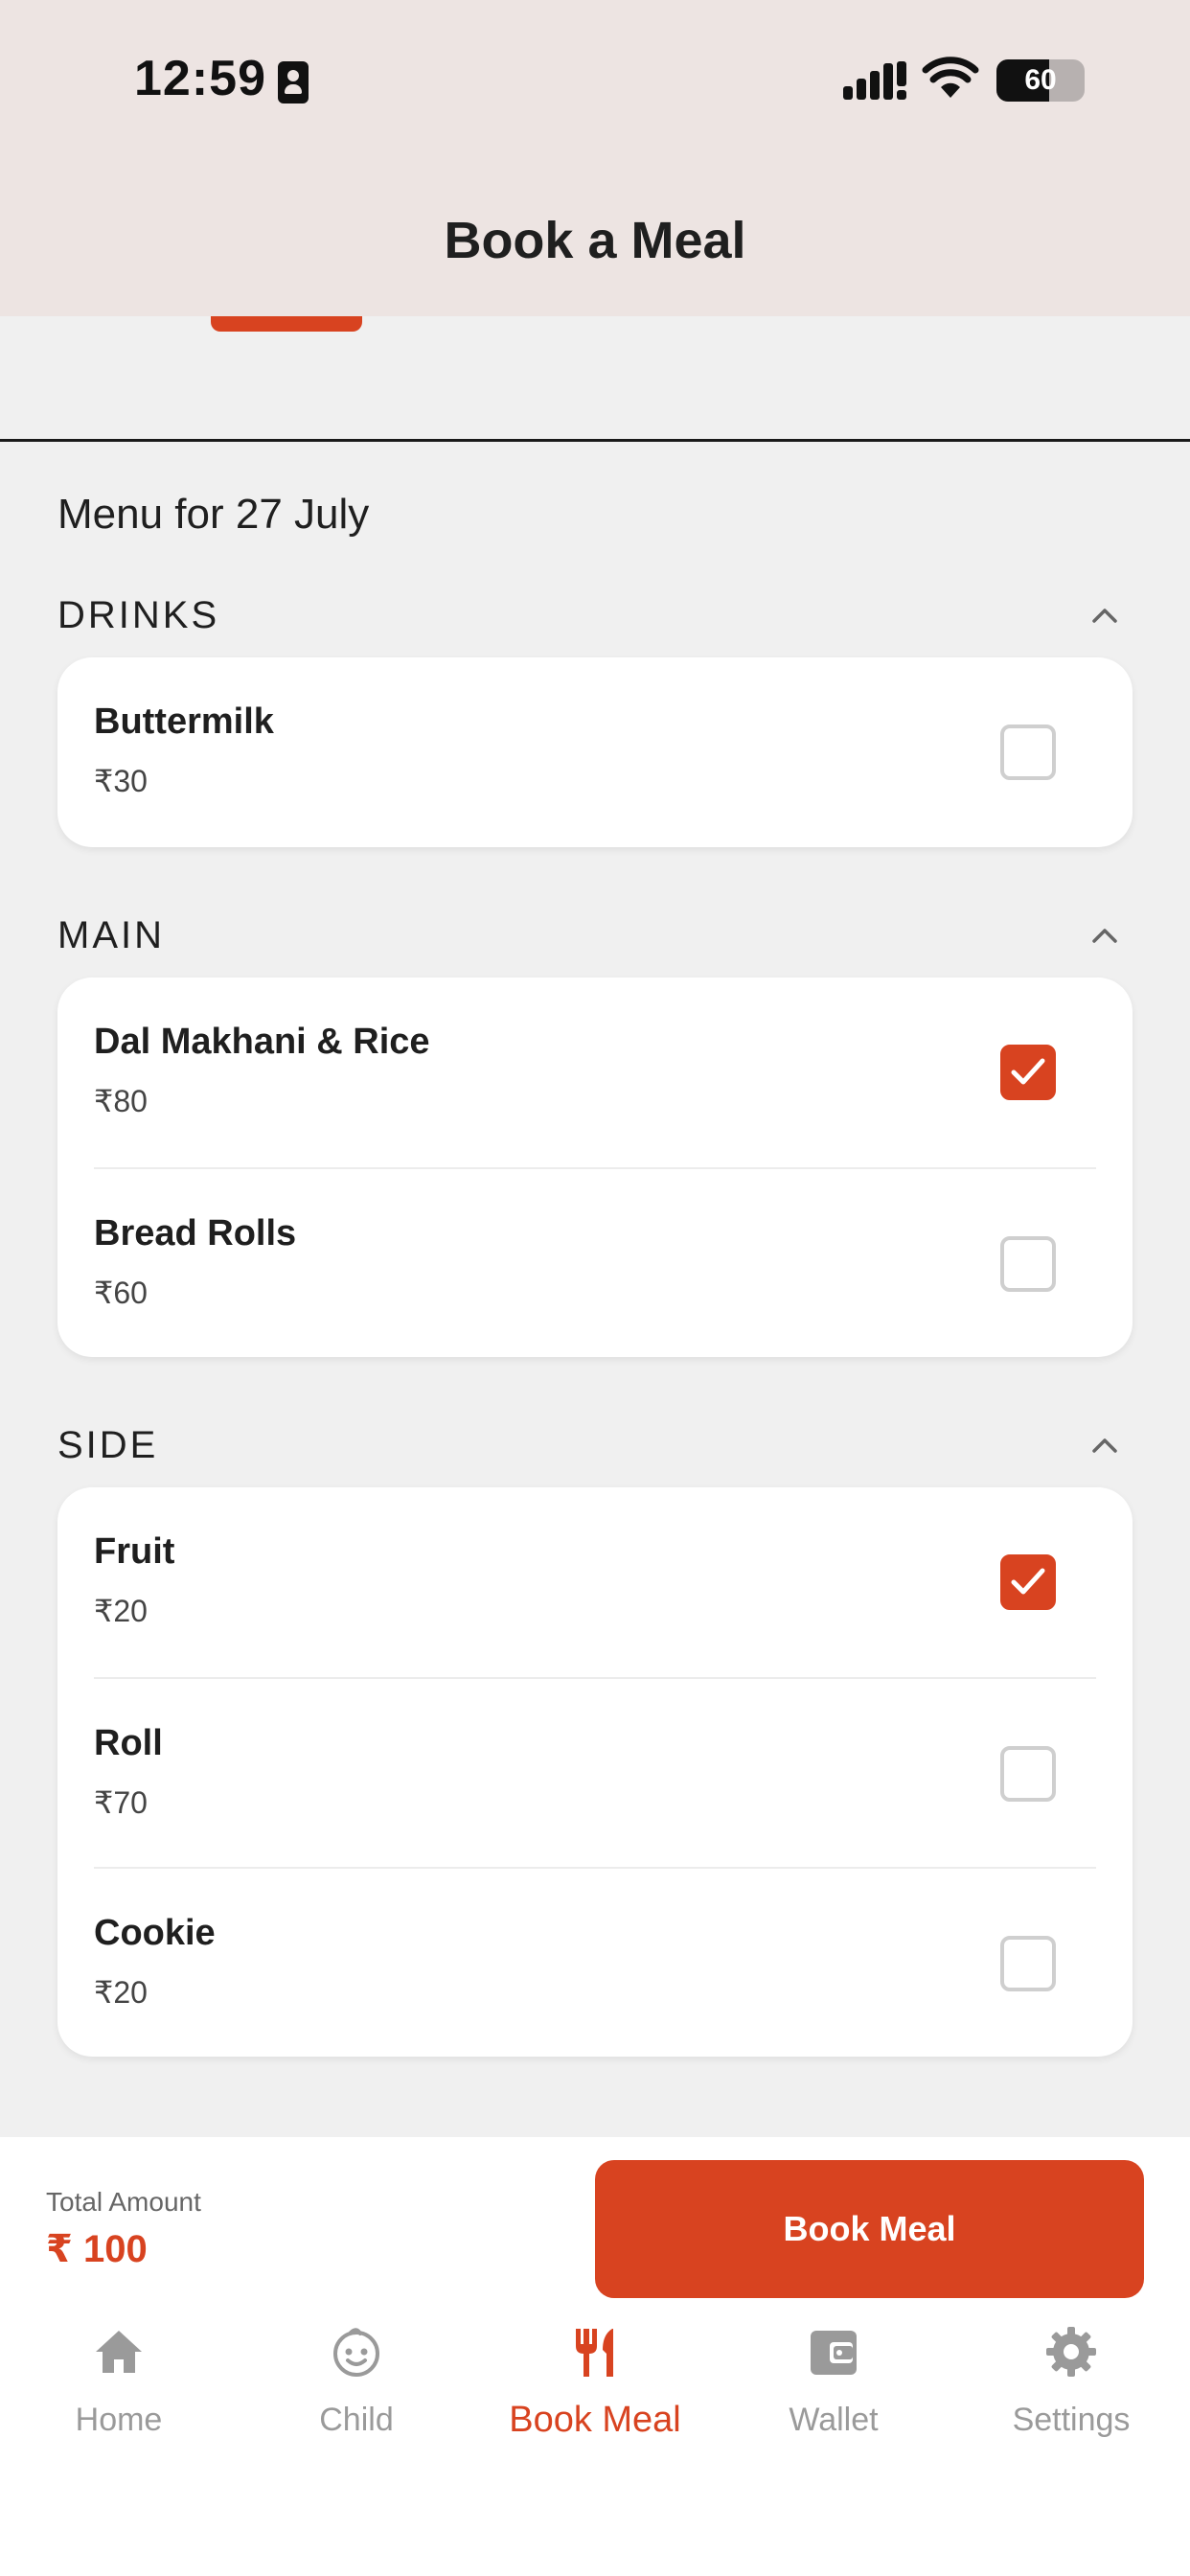 Image resolution: width=1190 pixels, height=2576 pixels. What do you see at coordinates (595, 1262) in the screenshot?
I see `menu-item: Bread Rolls ₹60` at bounding box center [595, 1262].